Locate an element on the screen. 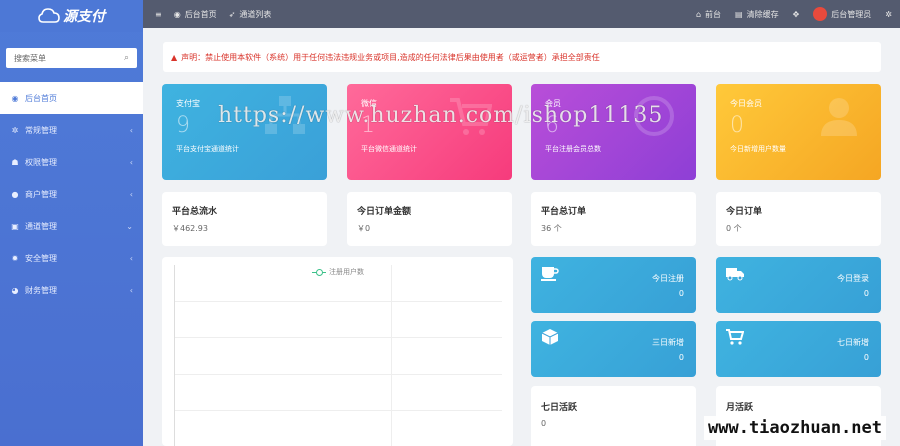 Image resolution: width=900 pixels, height=446 pixels. settings-button: ✲ is located at coordinates (888, 14).